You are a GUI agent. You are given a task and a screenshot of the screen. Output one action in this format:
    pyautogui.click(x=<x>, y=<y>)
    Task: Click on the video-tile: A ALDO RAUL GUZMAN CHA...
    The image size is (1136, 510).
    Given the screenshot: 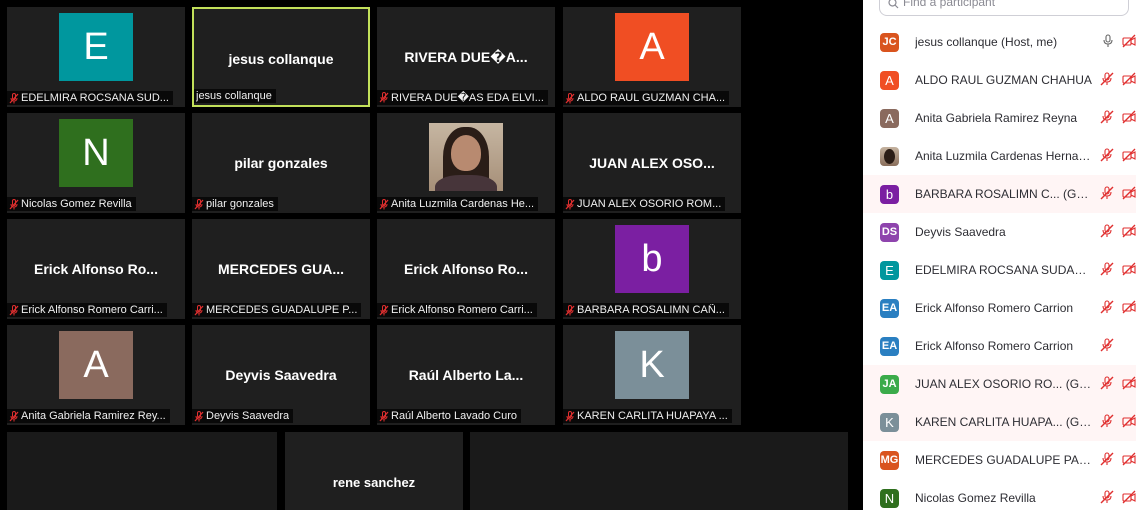 What is the action you would take?
    pyautogui.click(x=652, y=57)
    